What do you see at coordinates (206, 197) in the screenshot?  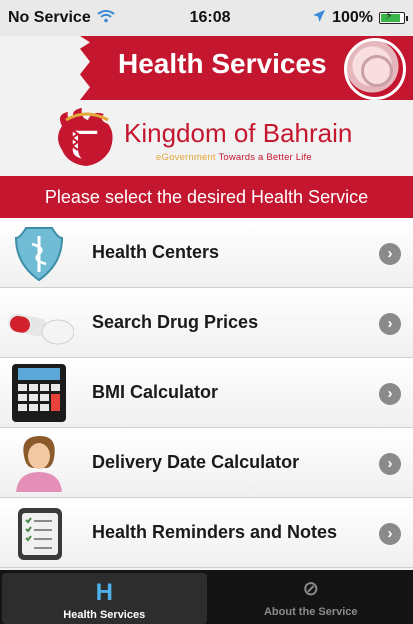 I see `selection-prompt: Please select the desired Health Service` at bounding box center [206, 197].